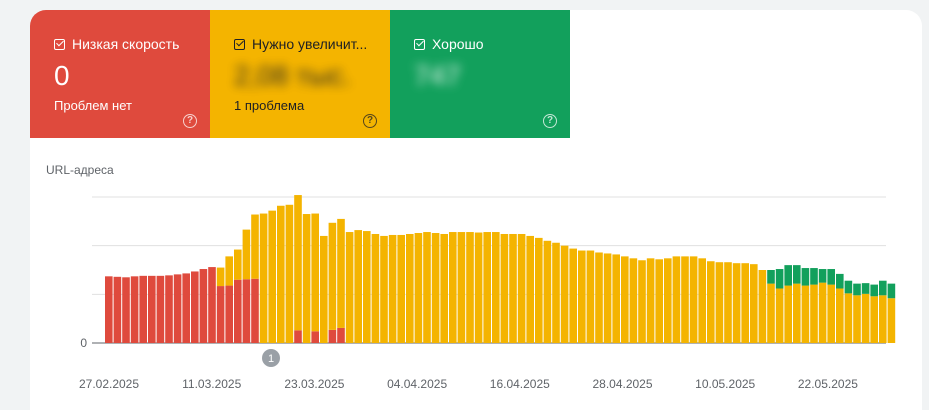  I want to click on tile-poor-header: Низкая скорость, so click(116, 44).